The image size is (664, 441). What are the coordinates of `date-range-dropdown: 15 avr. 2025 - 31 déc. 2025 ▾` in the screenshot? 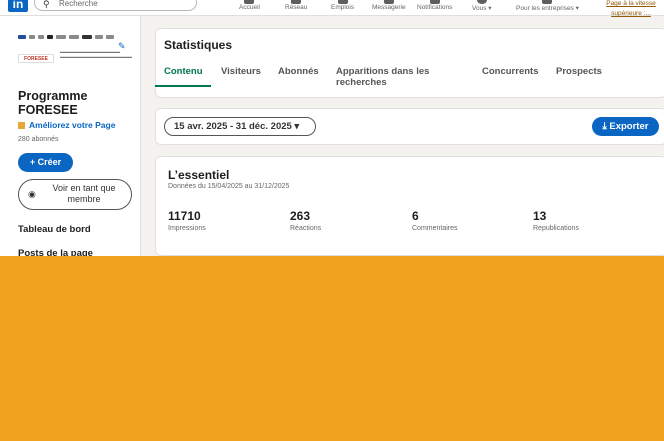 It's located at (240, 126).